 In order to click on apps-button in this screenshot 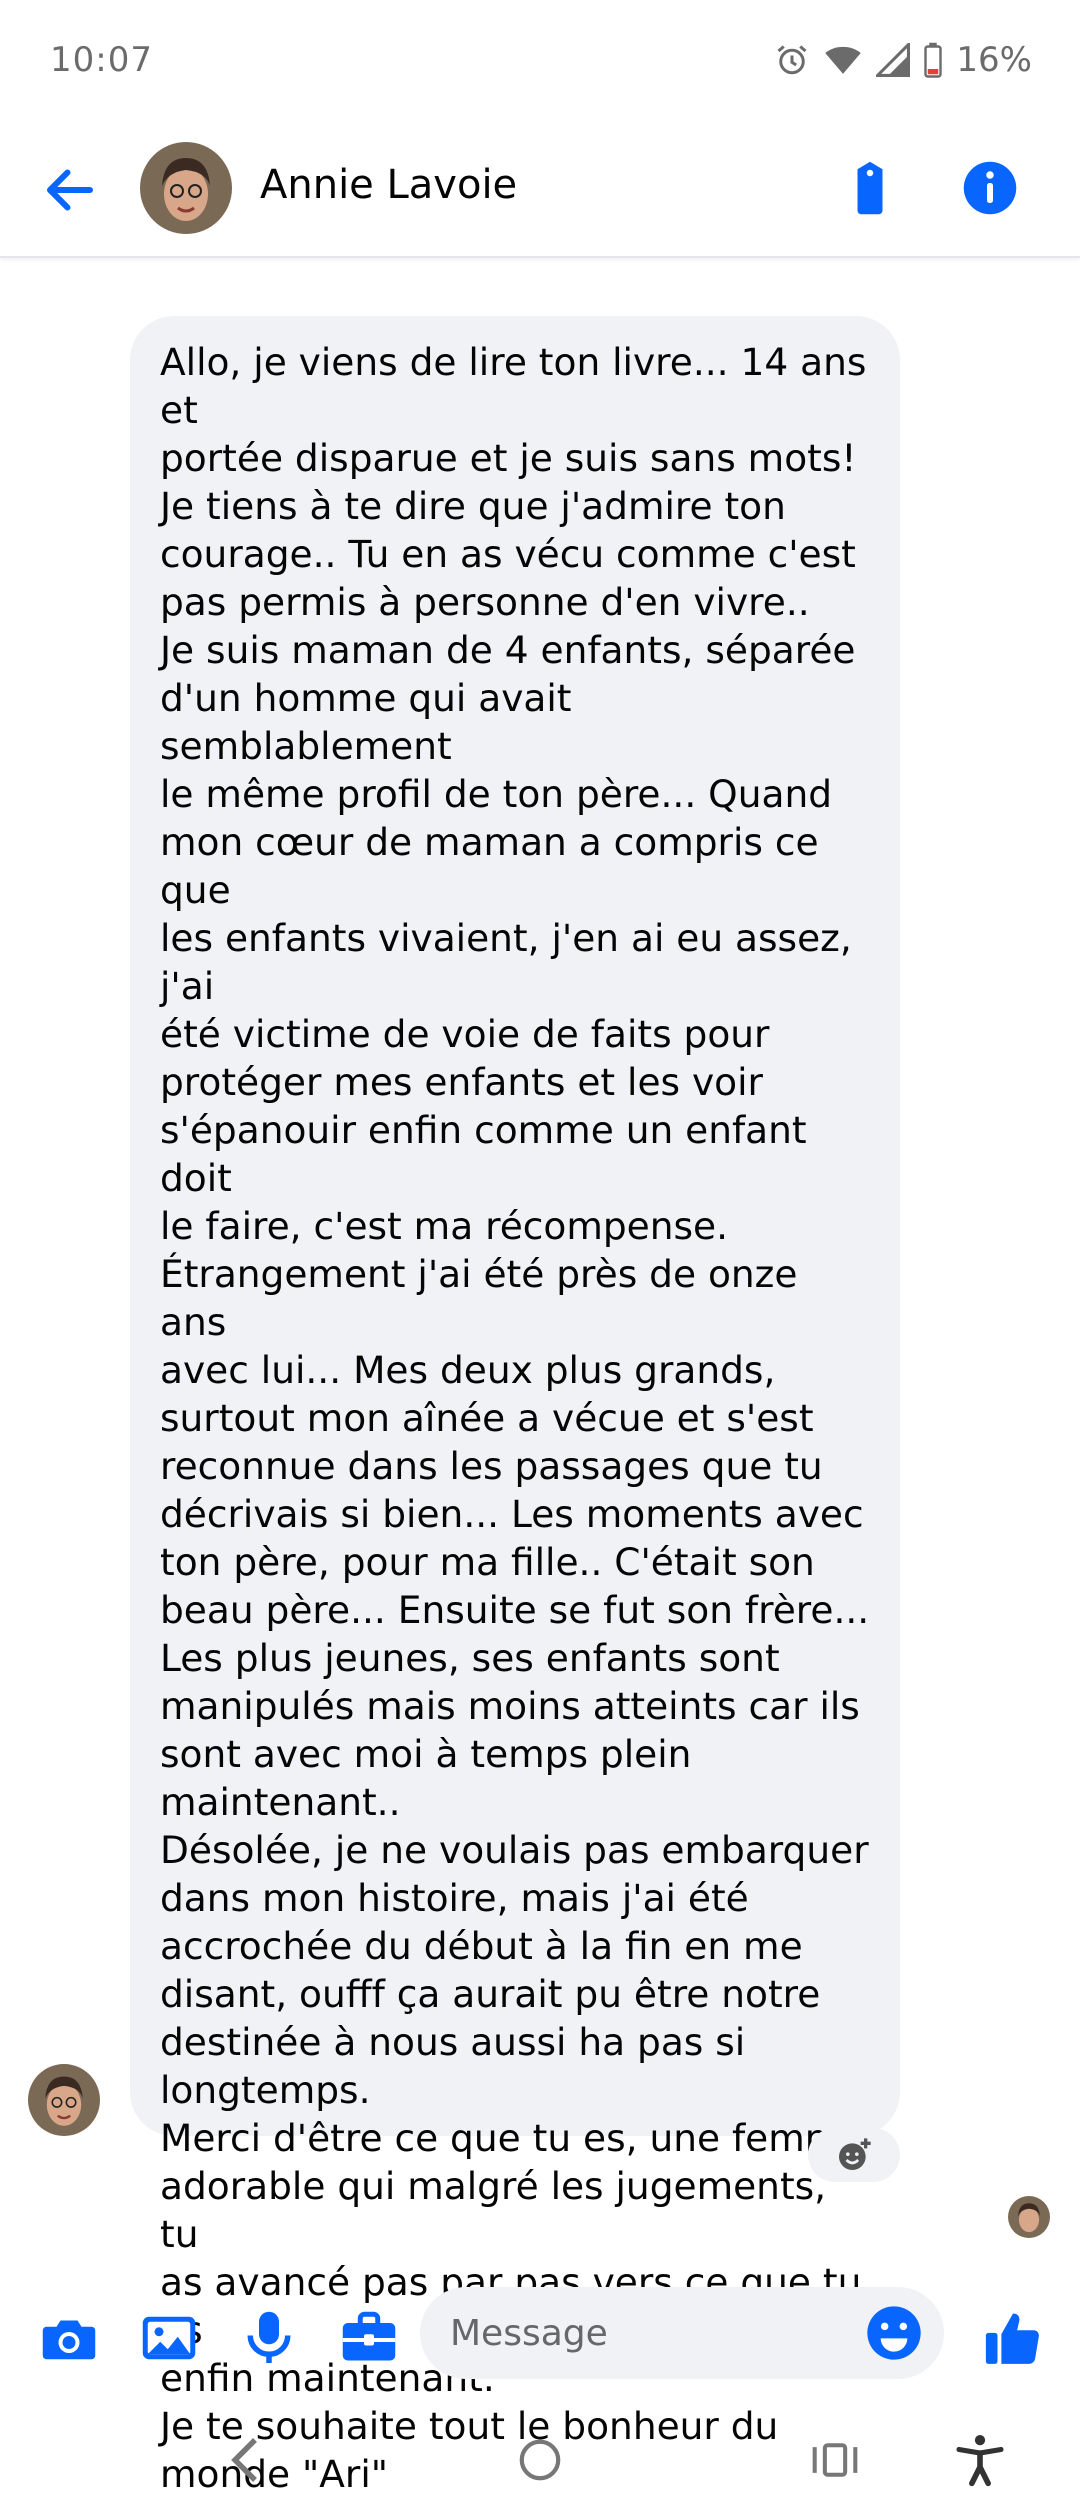, I will do `click(369, 2338)`.